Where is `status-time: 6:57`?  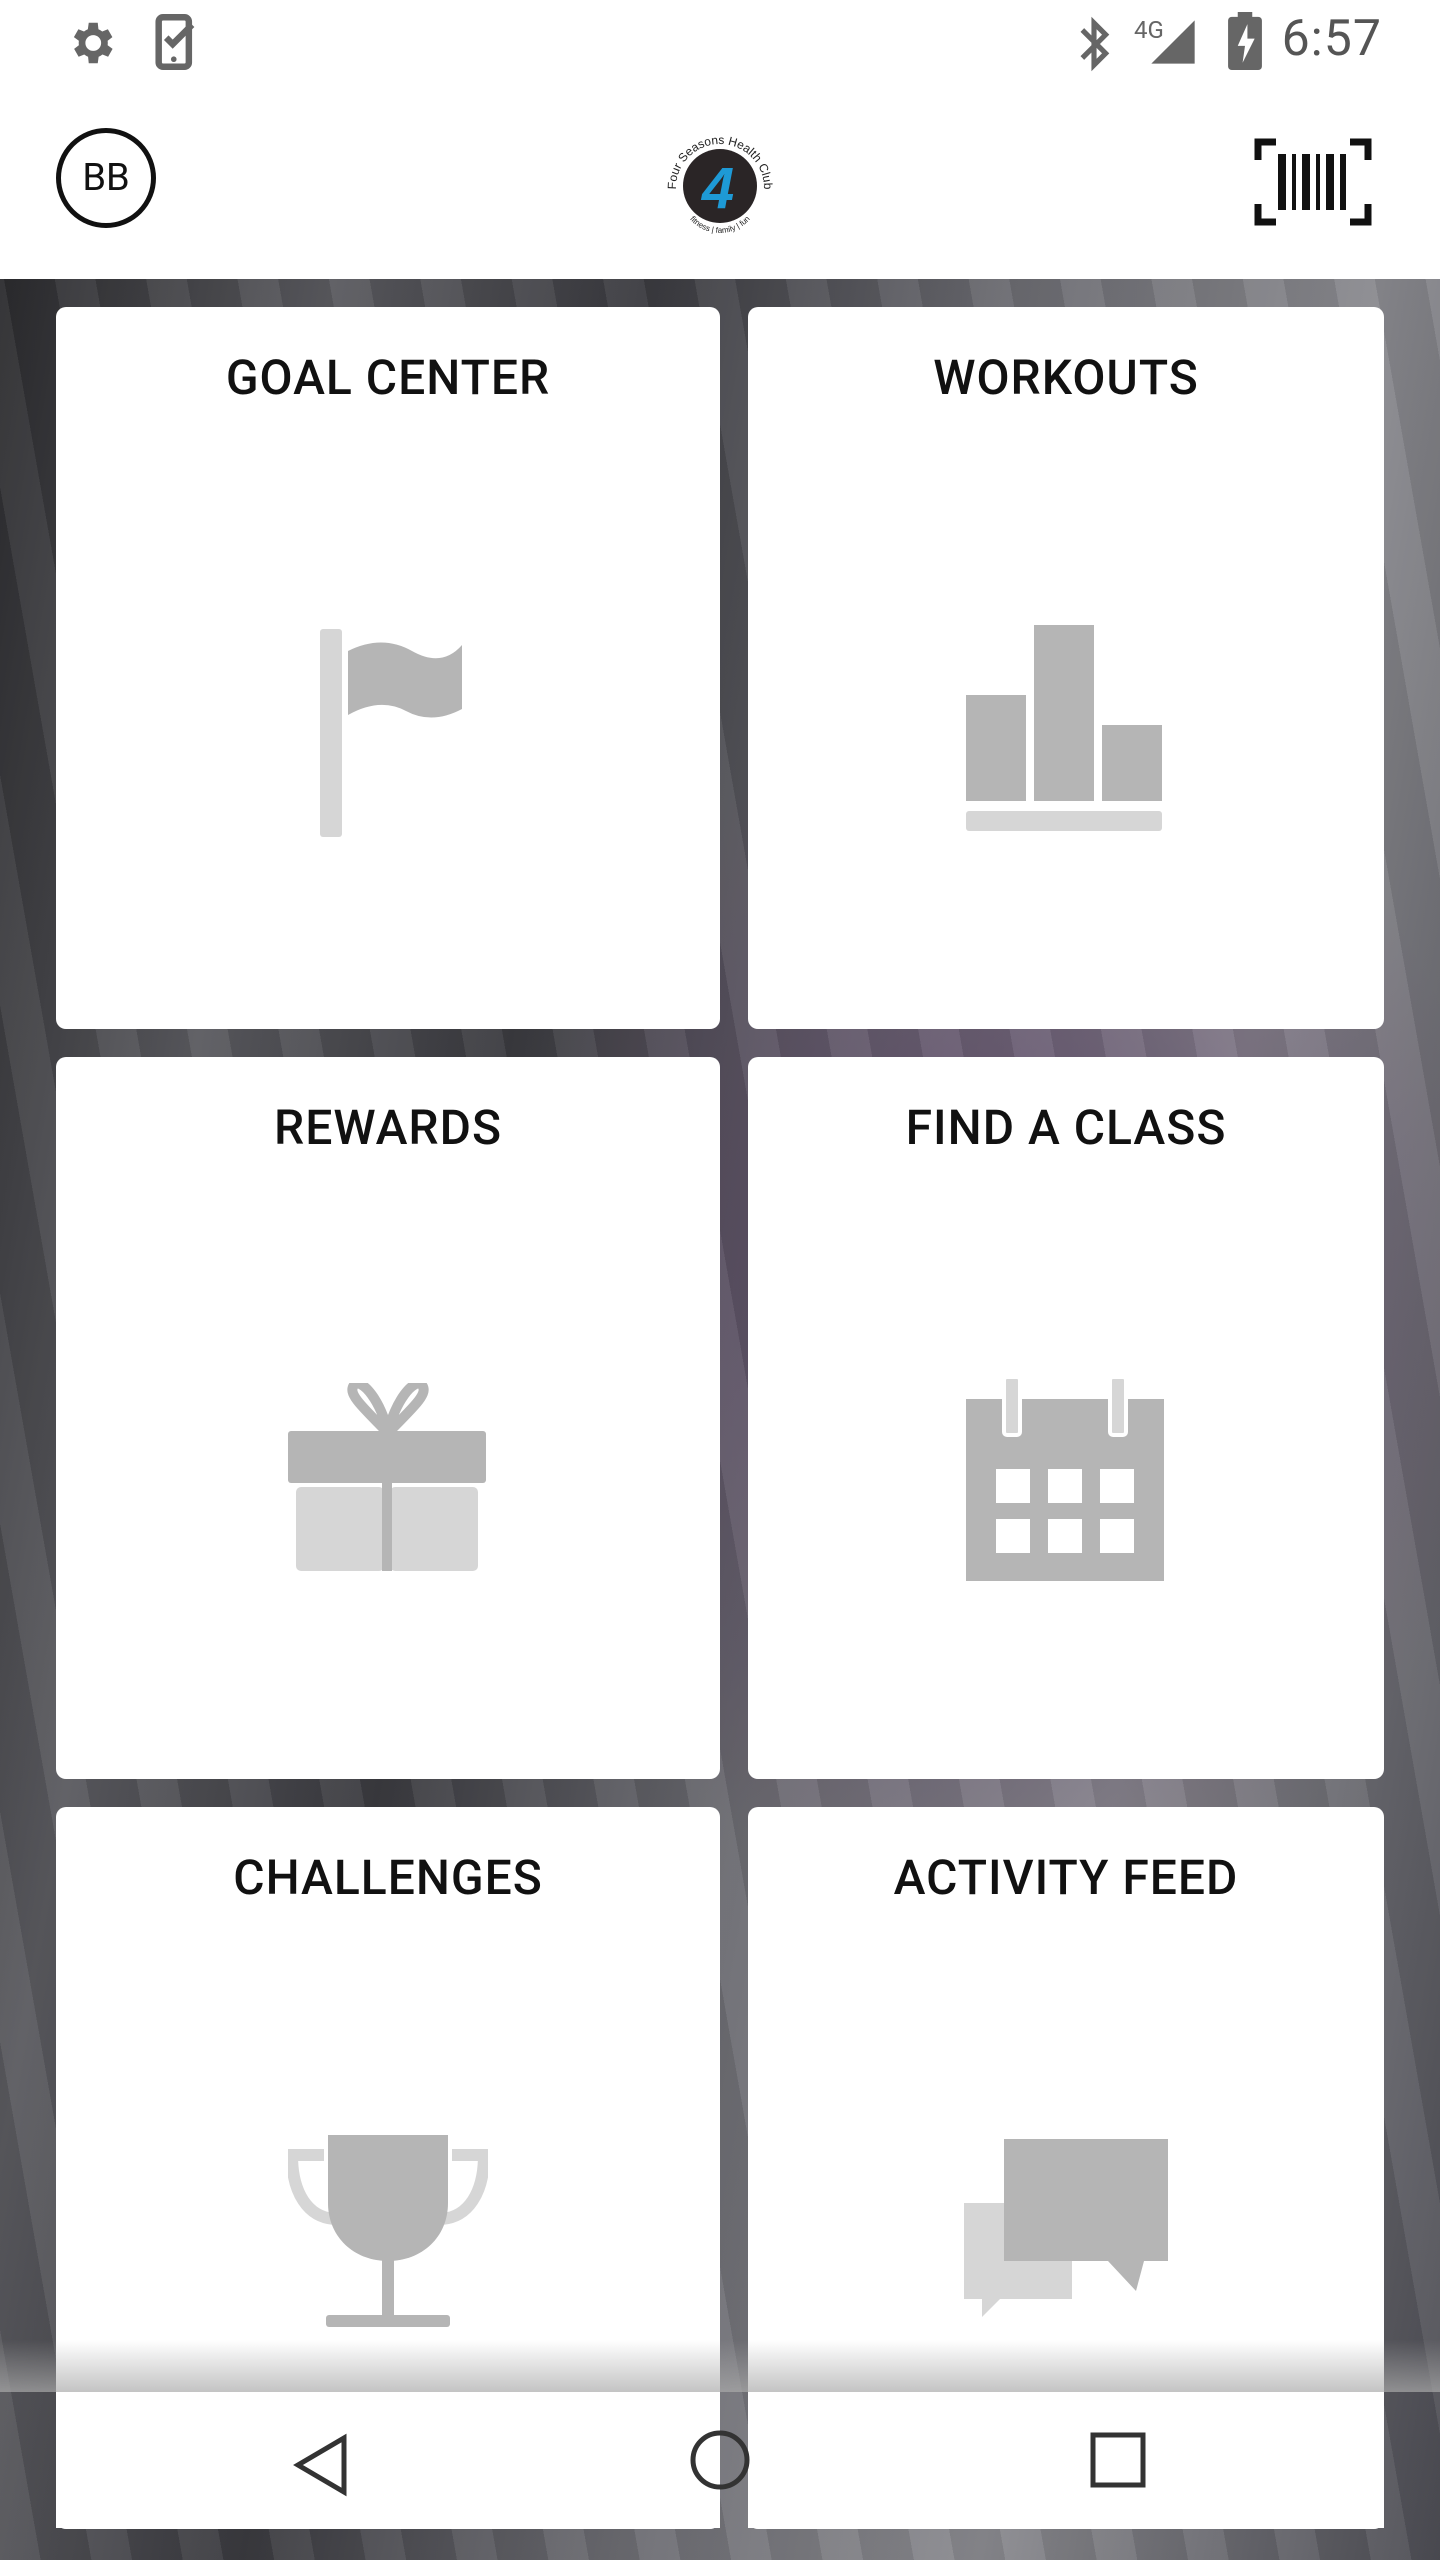
status-time: 6:57 is located at coordinates (1331, 39).